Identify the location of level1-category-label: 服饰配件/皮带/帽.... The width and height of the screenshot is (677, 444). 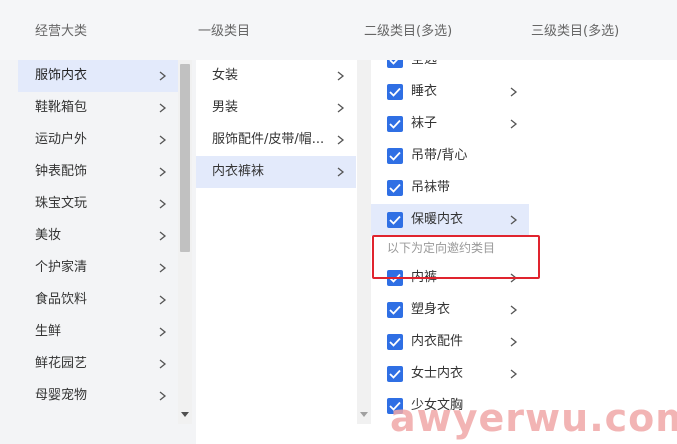
(268, 139).